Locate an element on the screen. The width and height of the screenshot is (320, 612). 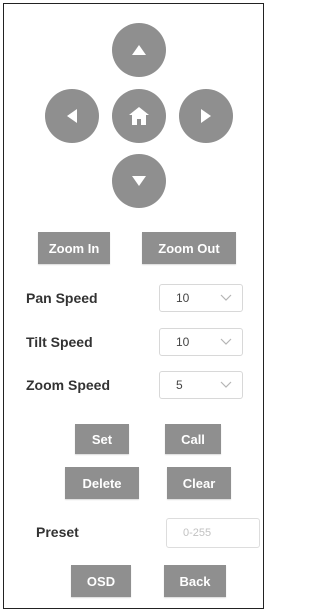
pan-right-button is located at coordinates (206, 116).